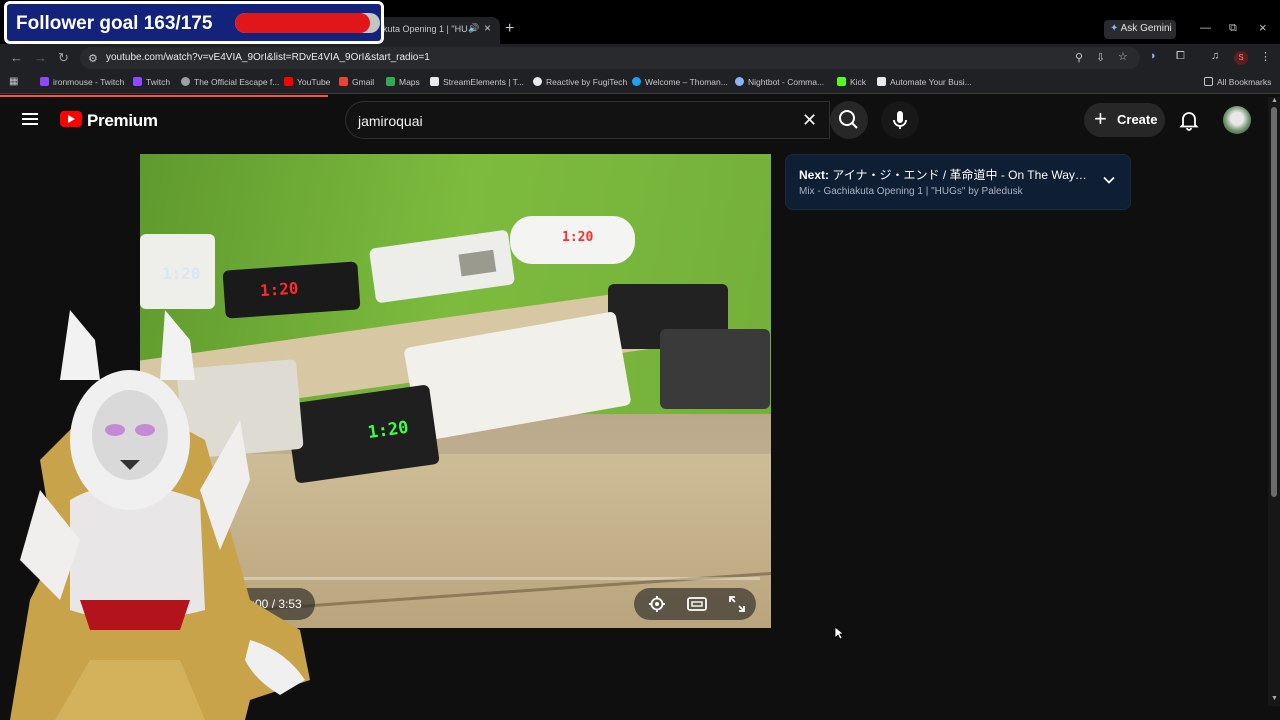 This screenshot has height=720, width=1280. Describe the element at coordinates (16, 57) in the screenshot. I see `back-icon: ←` at that location.